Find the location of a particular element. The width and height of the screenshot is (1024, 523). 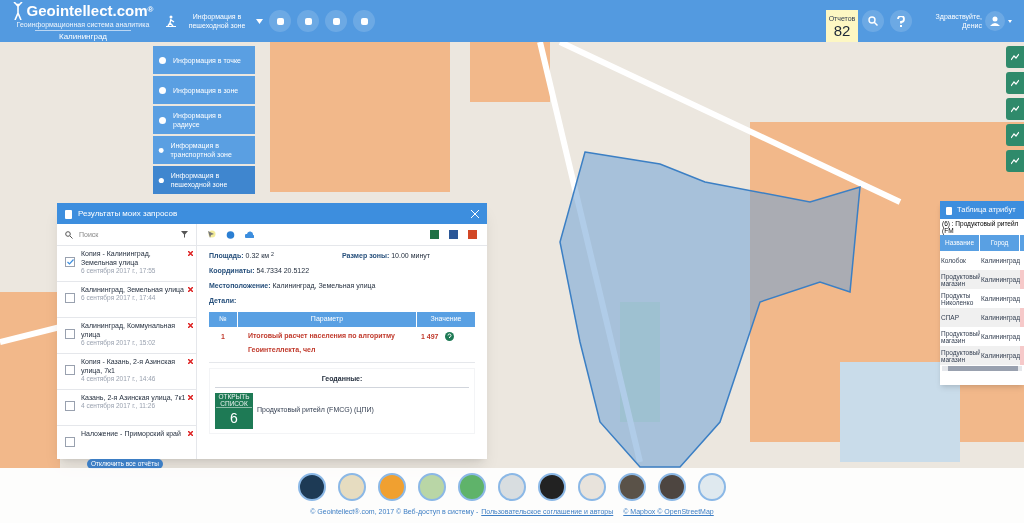

help-button is located at coordinates (901, 21).